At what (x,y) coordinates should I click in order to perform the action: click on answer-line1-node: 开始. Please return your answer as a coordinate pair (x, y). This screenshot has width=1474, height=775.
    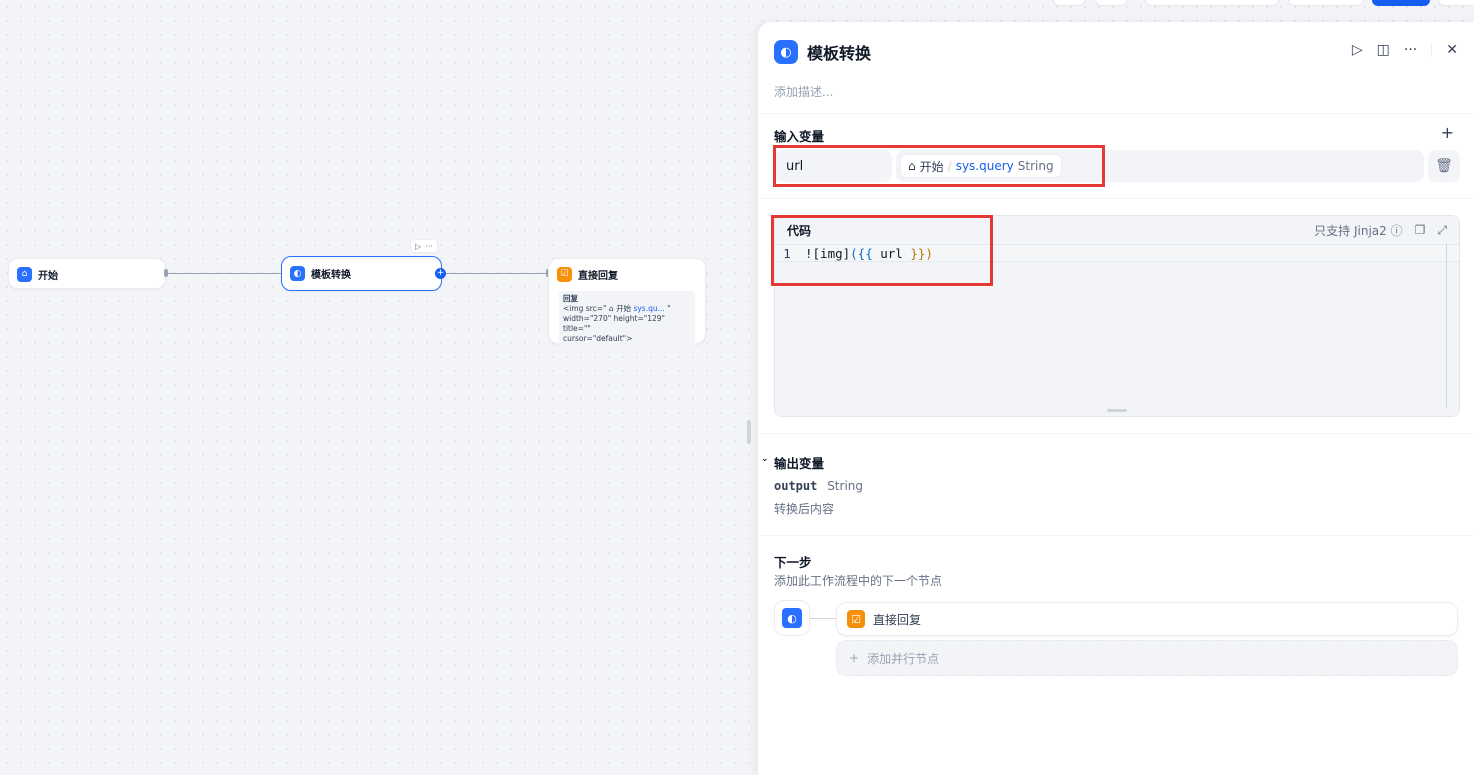
    Looking at the image, I should click on (624, 308).